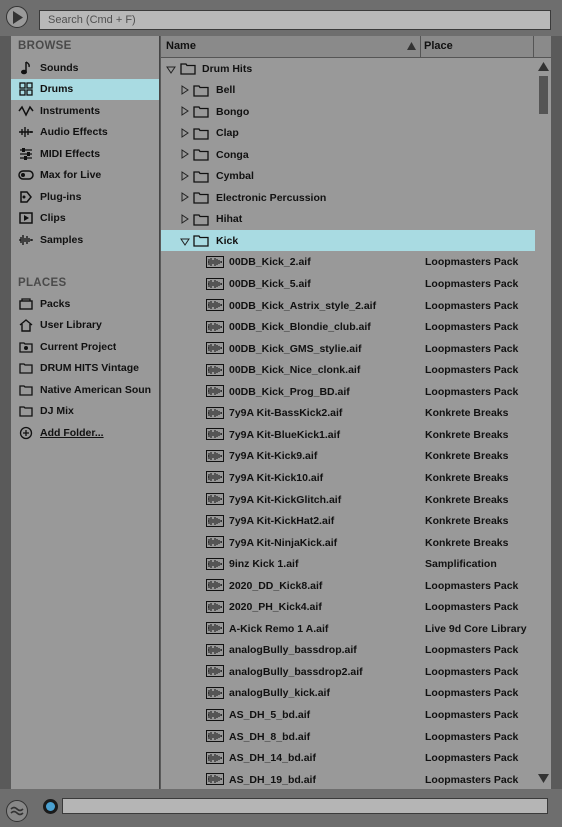  Describe the element at coordinates (348, 241) in the screenshot. I see `folder-row-open: Kick` at that location.